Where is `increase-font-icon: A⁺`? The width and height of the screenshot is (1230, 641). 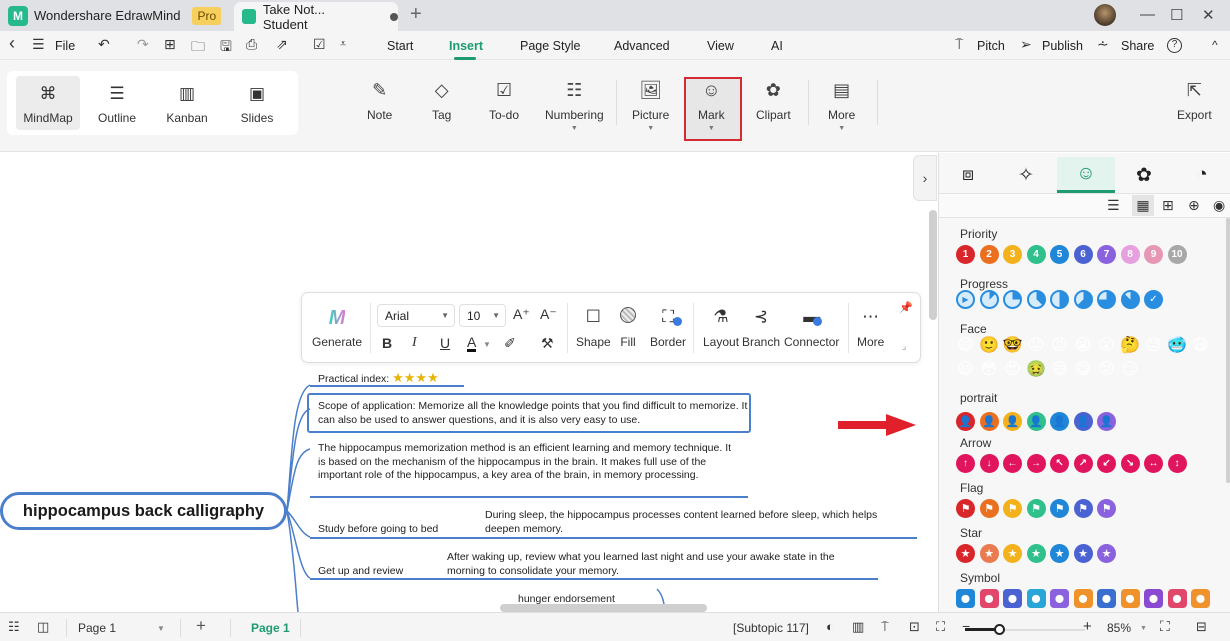 increase-font-icon: A⁺ is located at coordinates (521, 314).